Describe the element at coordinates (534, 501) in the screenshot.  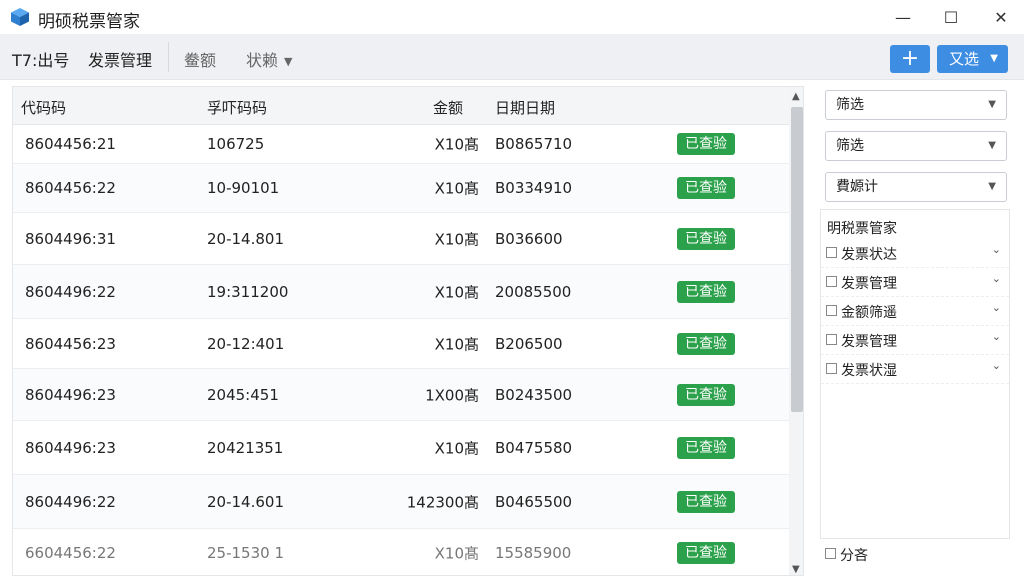
I see `cell-date: B0465500` at that location.